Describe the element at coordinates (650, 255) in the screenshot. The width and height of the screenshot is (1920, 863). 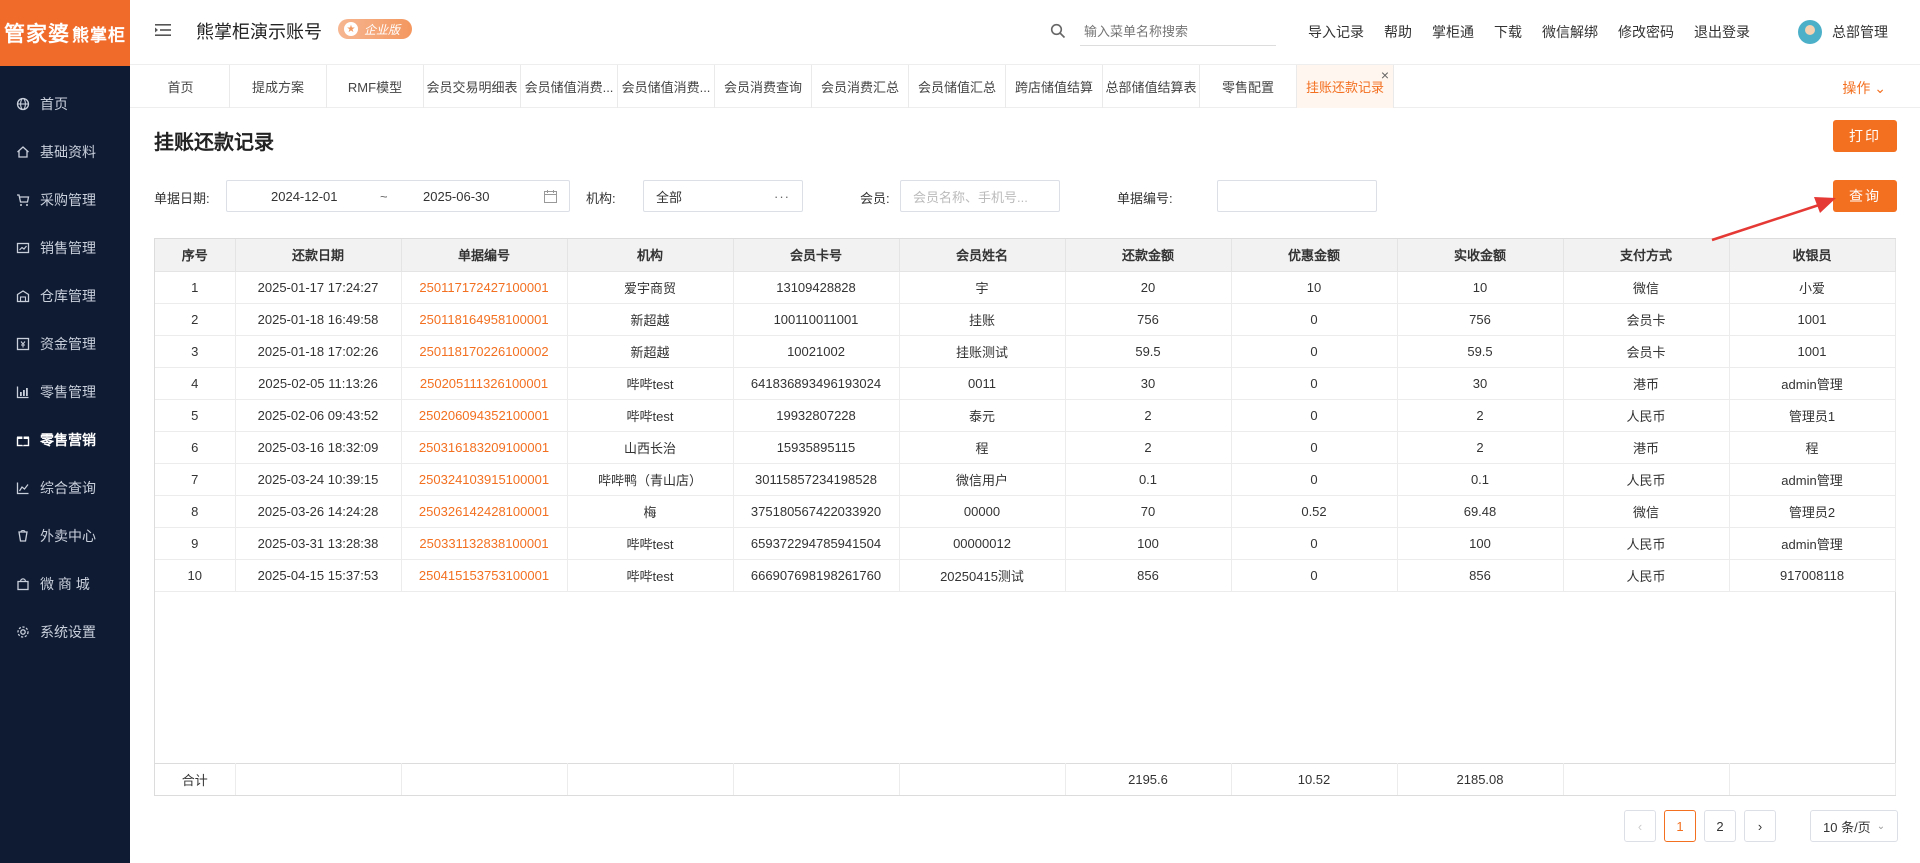
I see `column-header: 机构` at that location.